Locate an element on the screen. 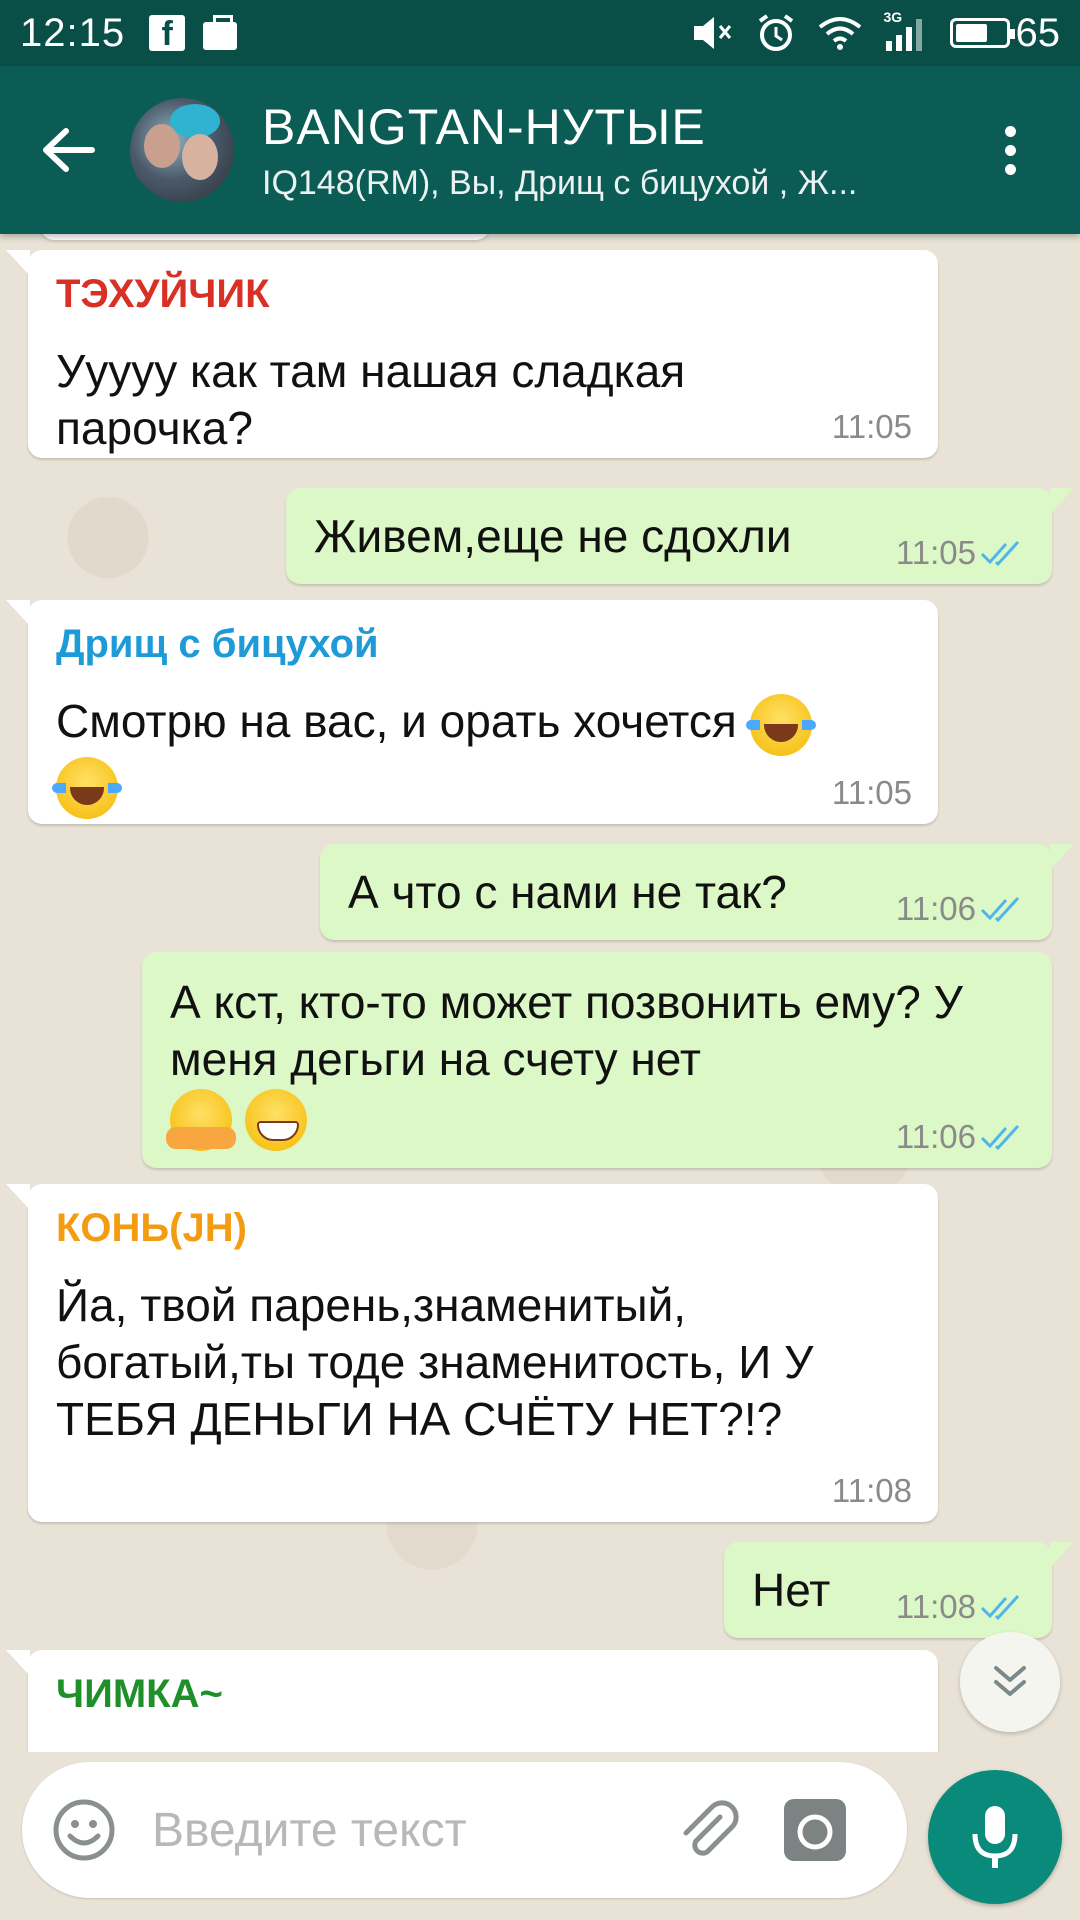 The image size is (1080, 1920). facebook-notification-icon: f is located at coordinates (167, 34).